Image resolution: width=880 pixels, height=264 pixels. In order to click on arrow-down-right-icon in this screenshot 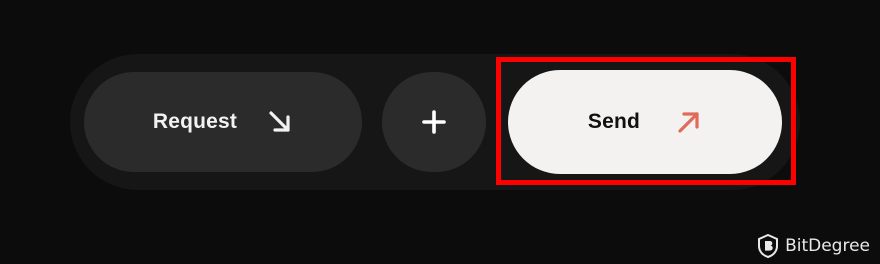, I will do `click(280, 122)`.